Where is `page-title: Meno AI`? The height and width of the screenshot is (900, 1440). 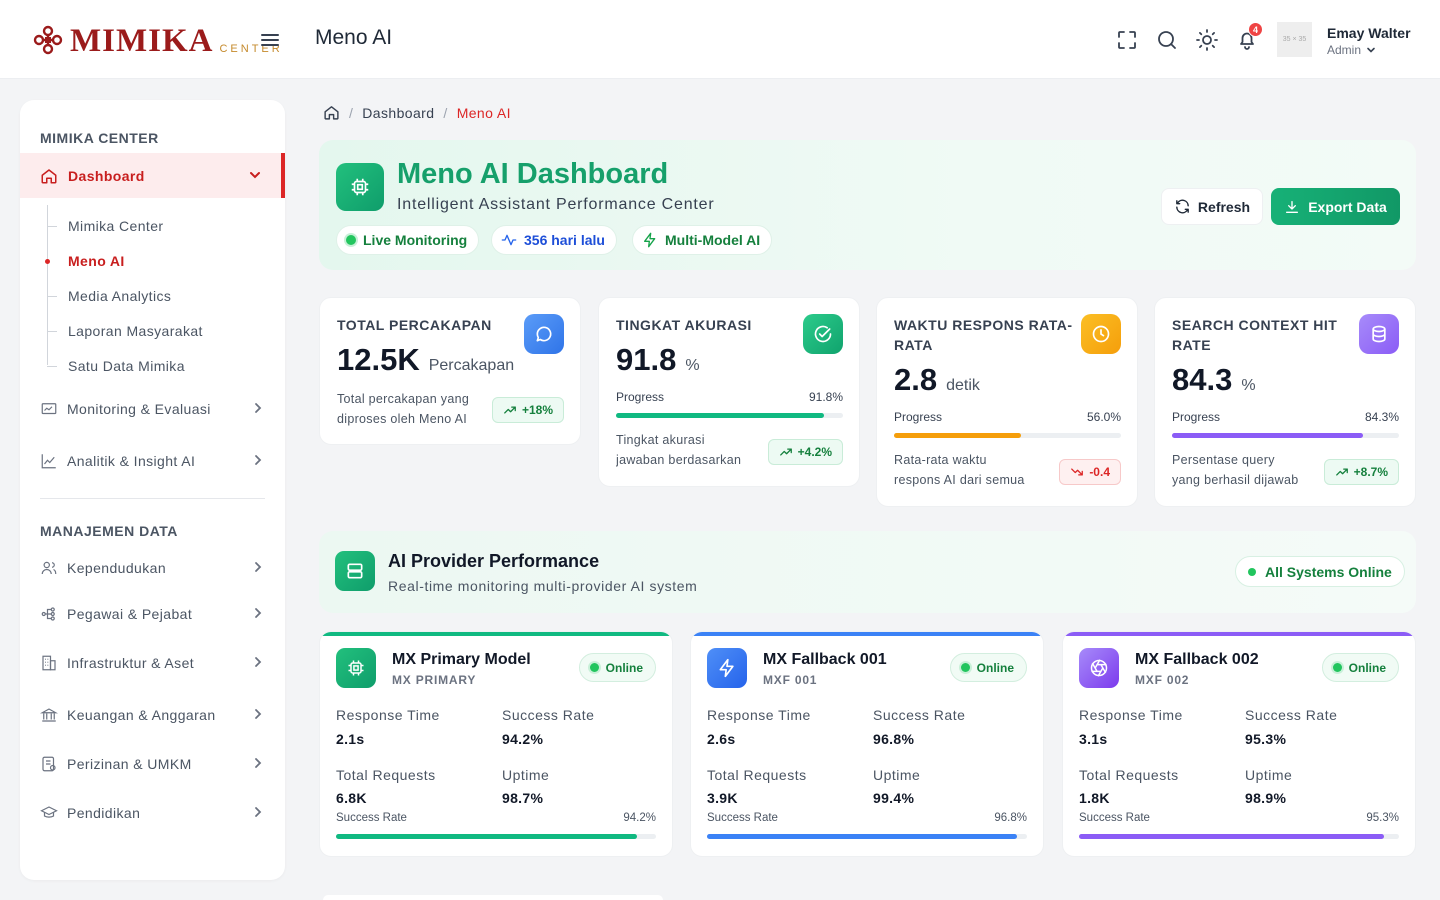 page-title: Meno AI is located at coordinates (354, 37).